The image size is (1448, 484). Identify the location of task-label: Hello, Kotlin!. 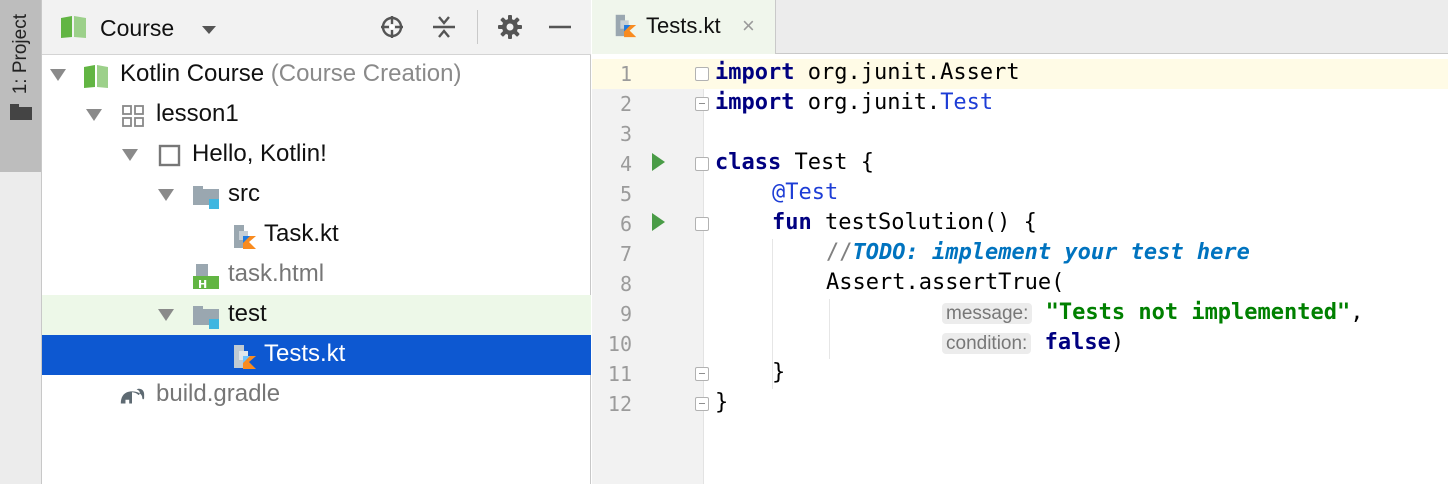
(259, 153).